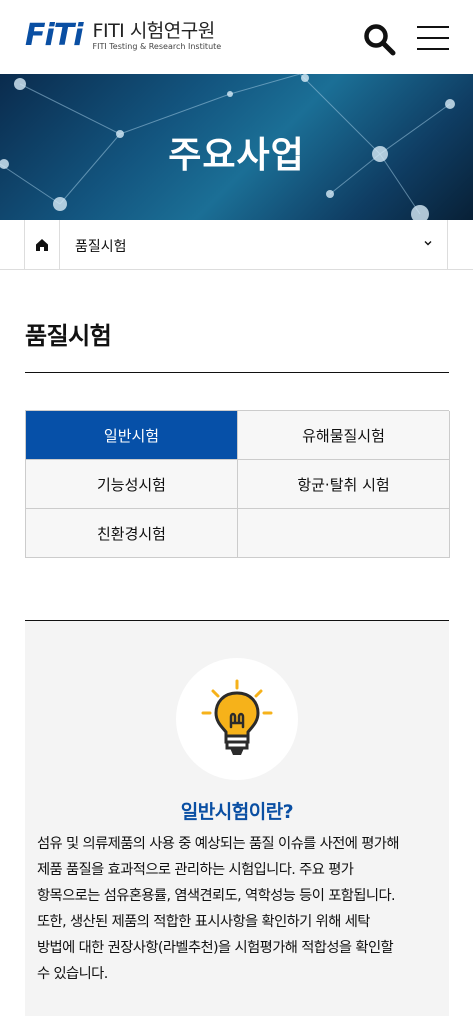  I want to click on title-divider, so click(237, 372).